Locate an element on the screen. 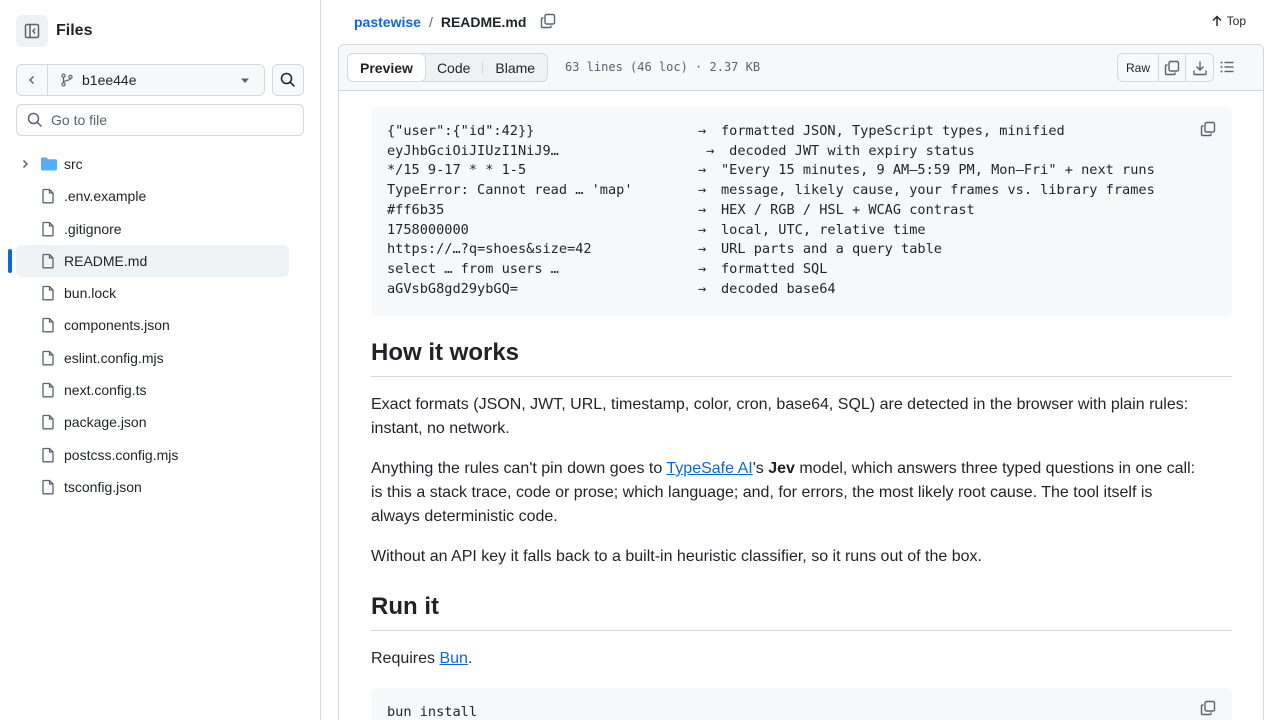 The height and width of the screenshot is (720, 1280). run-code-block: bun install is located at coordinates (801, 704).